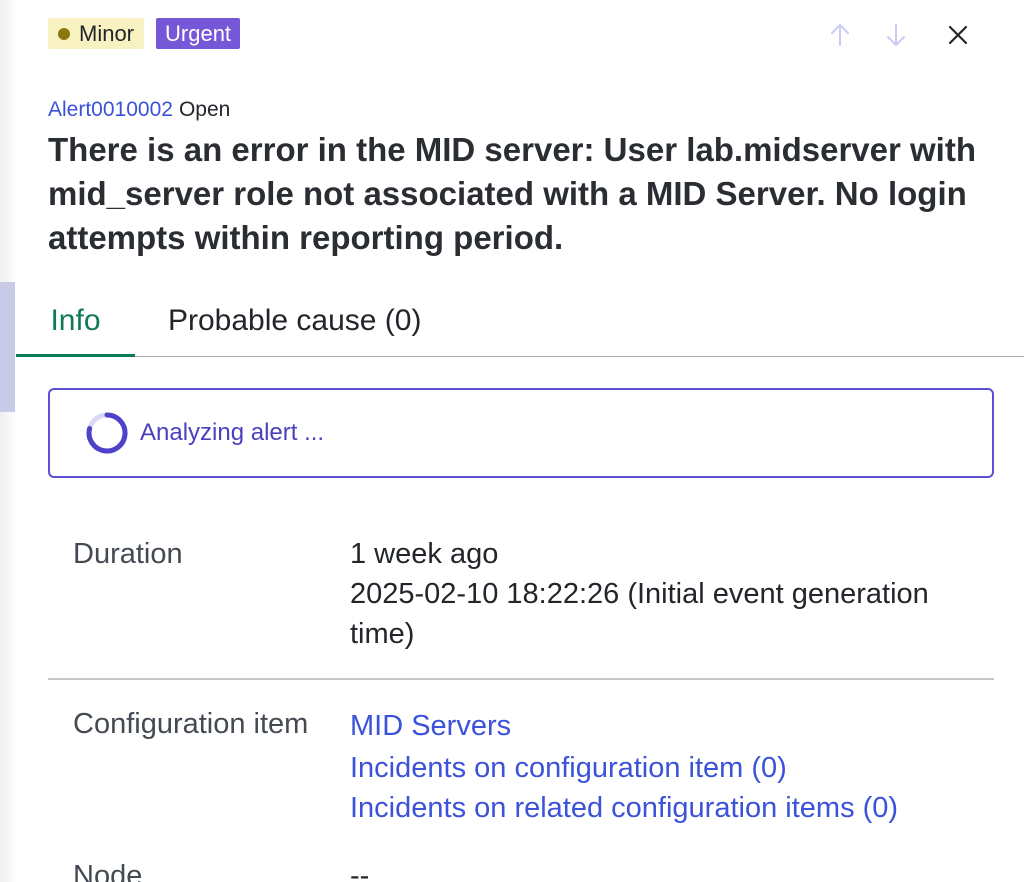 Image resolution: width=1024 pixels, height=882 pixels. Describe the element at coordinates (107, 433) in the screenshot. I see `spinner-icon` at that location.